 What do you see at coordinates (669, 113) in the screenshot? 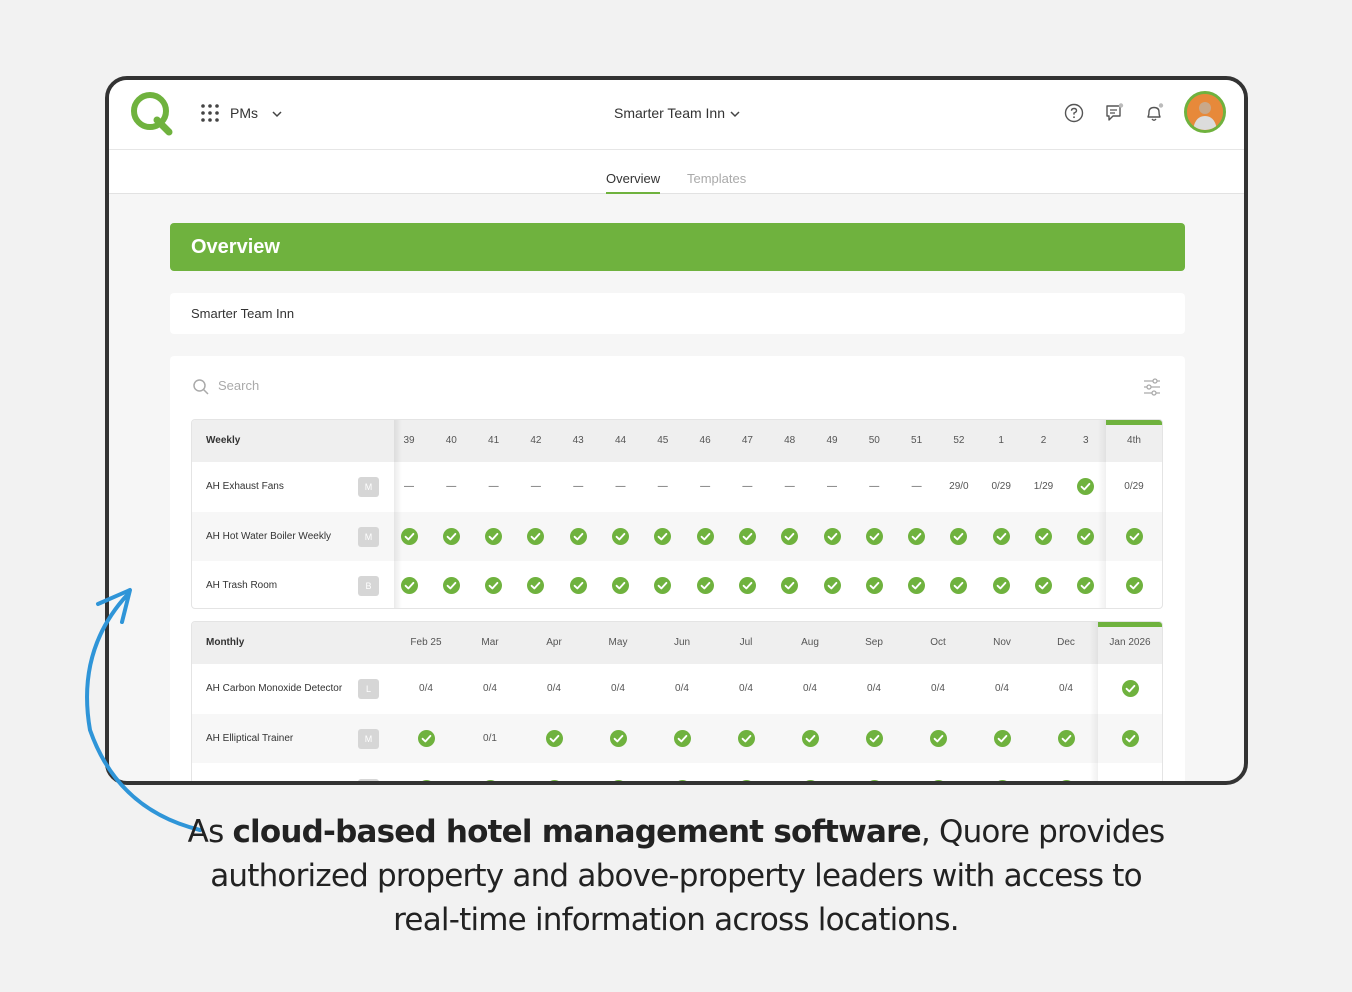
I see `property-selector-label: Smarter Team Inn` at bounding box center [669, 113].